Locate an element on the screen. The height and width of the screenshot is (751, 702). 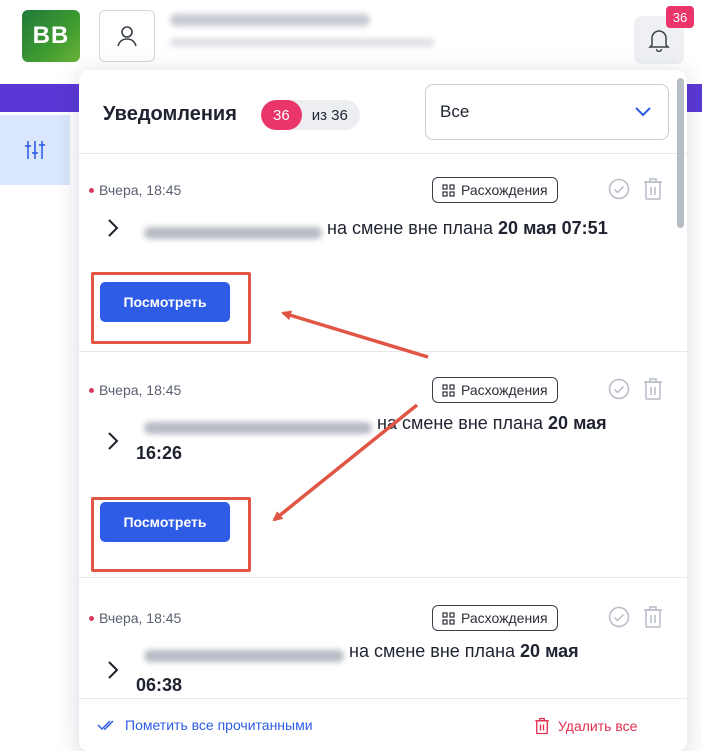
user-name-blurred is located at coordinates (270, 20).